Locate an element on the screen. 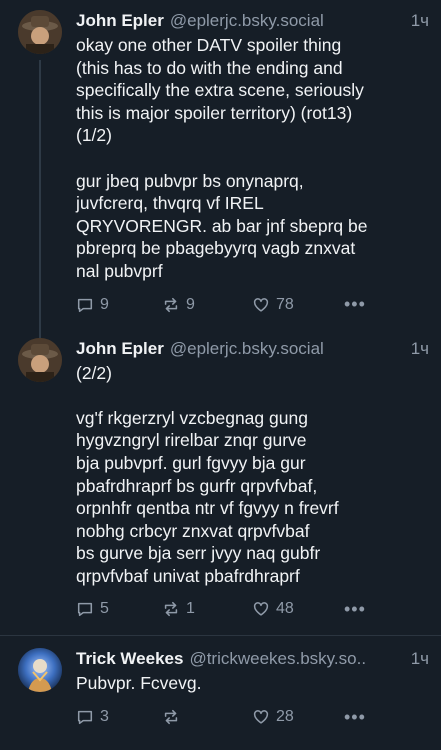 The height and width of the screenshot is (750, 441). reply-count: 3 is located at coordinates (104, 717).